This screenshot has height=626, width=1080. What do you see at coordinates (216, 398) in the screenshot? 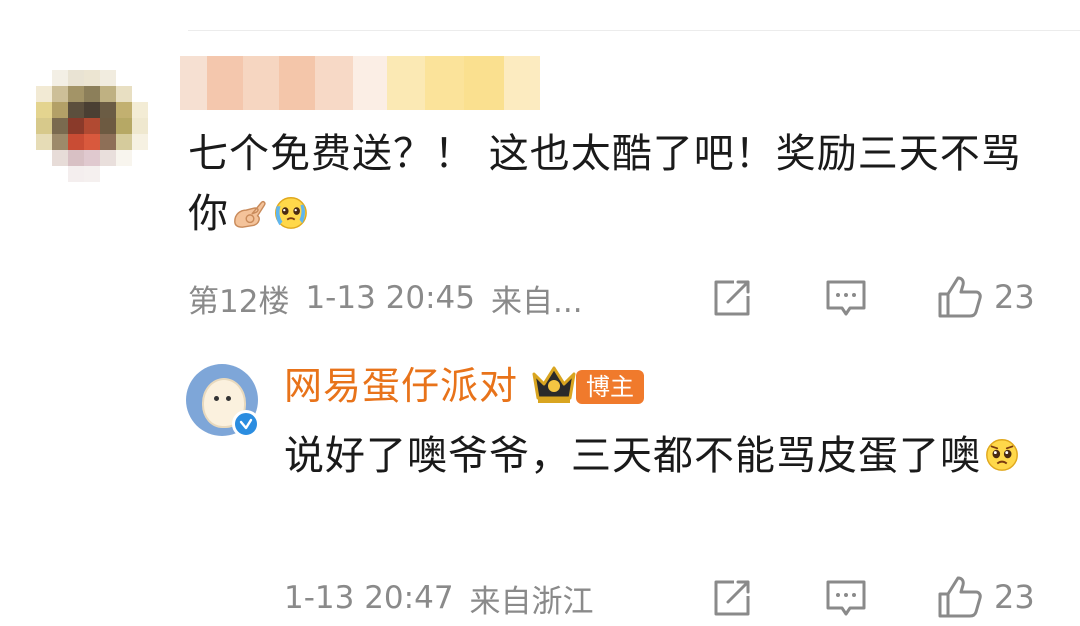
I see `egg-eye-left` at bounding box center [216, 398].